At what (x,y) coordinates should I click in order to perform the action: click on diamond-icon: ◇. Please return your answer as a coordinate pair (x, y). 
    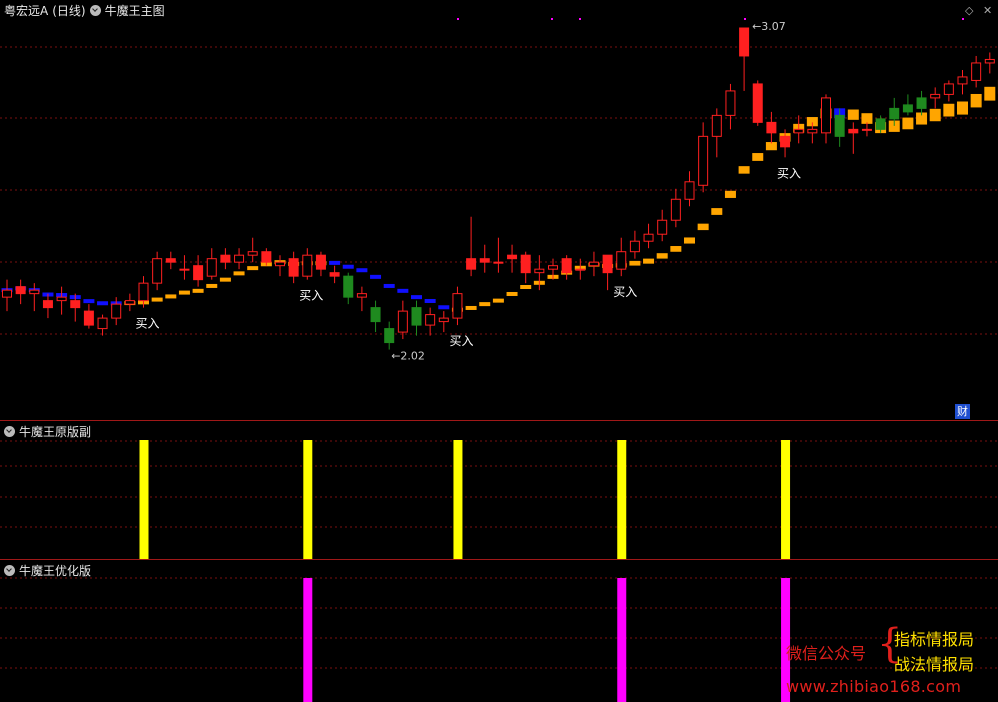
    Looking at the image, I should click on (969, 10).